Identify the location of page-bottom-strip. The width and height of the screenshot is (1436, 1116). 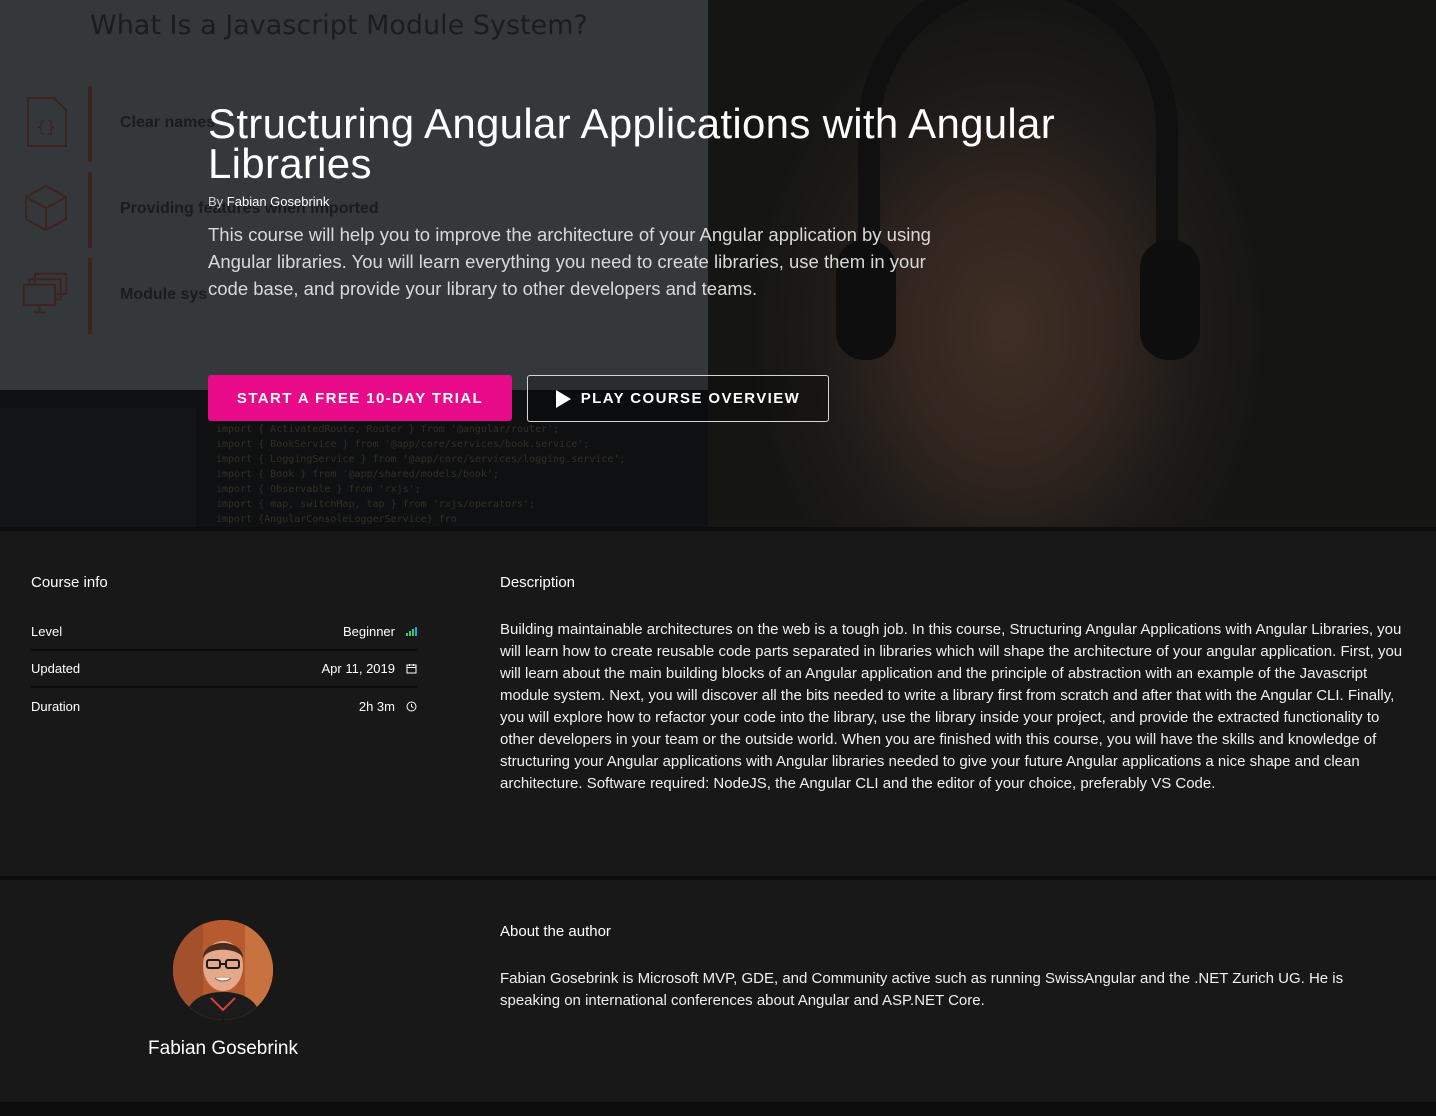
(718, 1109).